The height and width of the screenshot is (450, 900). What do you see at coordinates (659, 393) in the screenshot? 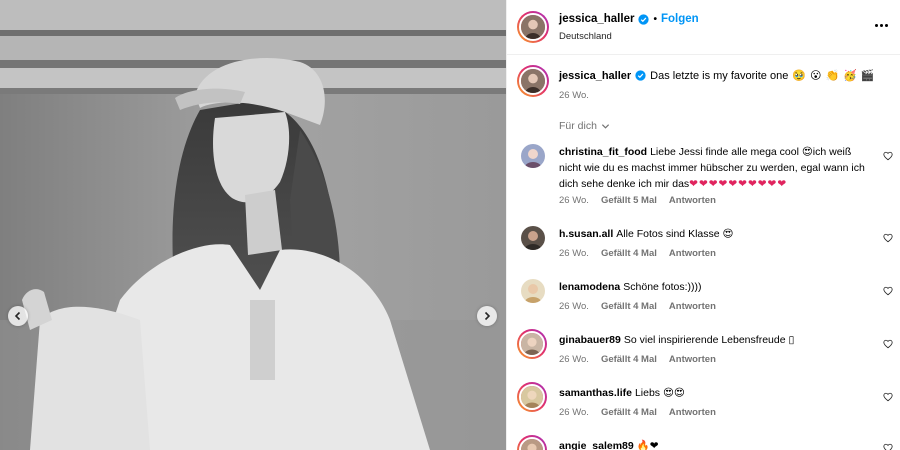
I see `comment-text: Liebs 😍😍` at bounding box center [659, 393].